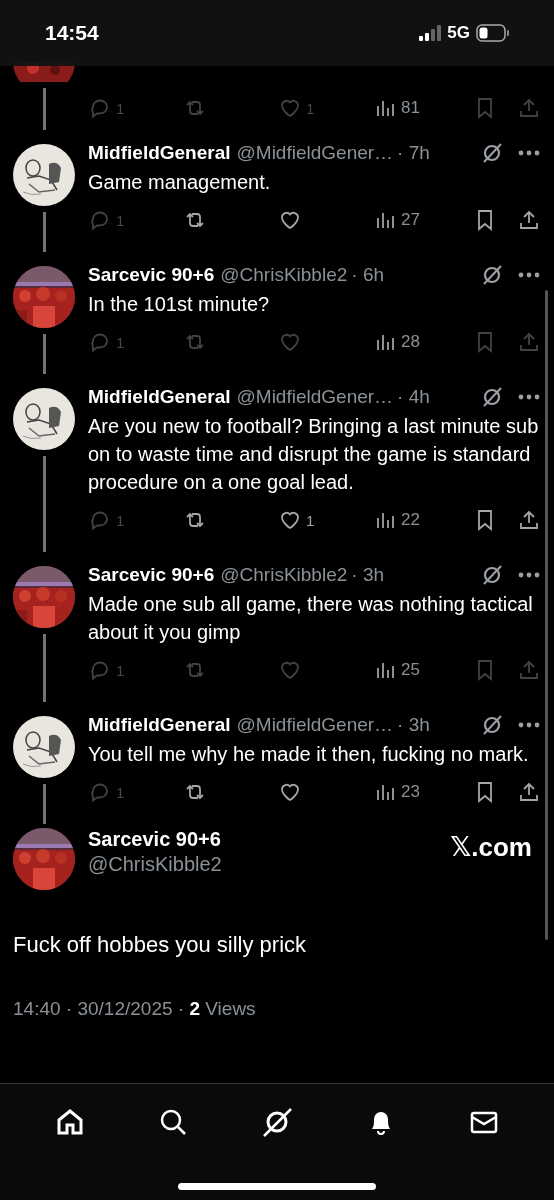 This screenshot has width=554, height=1200. Describe the element at coordinates (160, 944) in the screenshot. I see `post-text: Fuck off hobbes you silly prick` at that location.